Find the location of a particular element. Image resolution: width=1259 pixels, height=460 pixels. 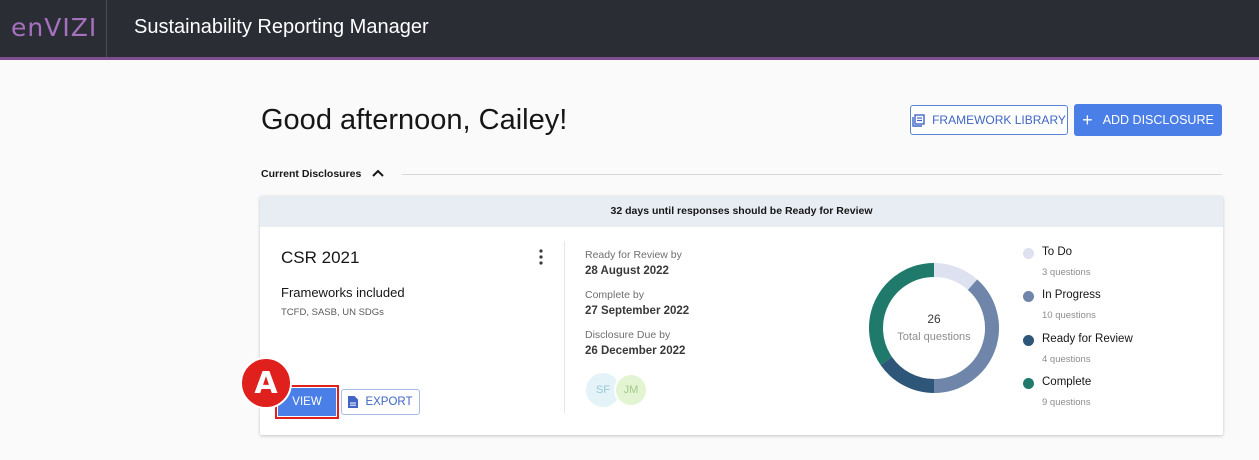

donut-segment-ready-for-review is located at coordinates (907, 374).